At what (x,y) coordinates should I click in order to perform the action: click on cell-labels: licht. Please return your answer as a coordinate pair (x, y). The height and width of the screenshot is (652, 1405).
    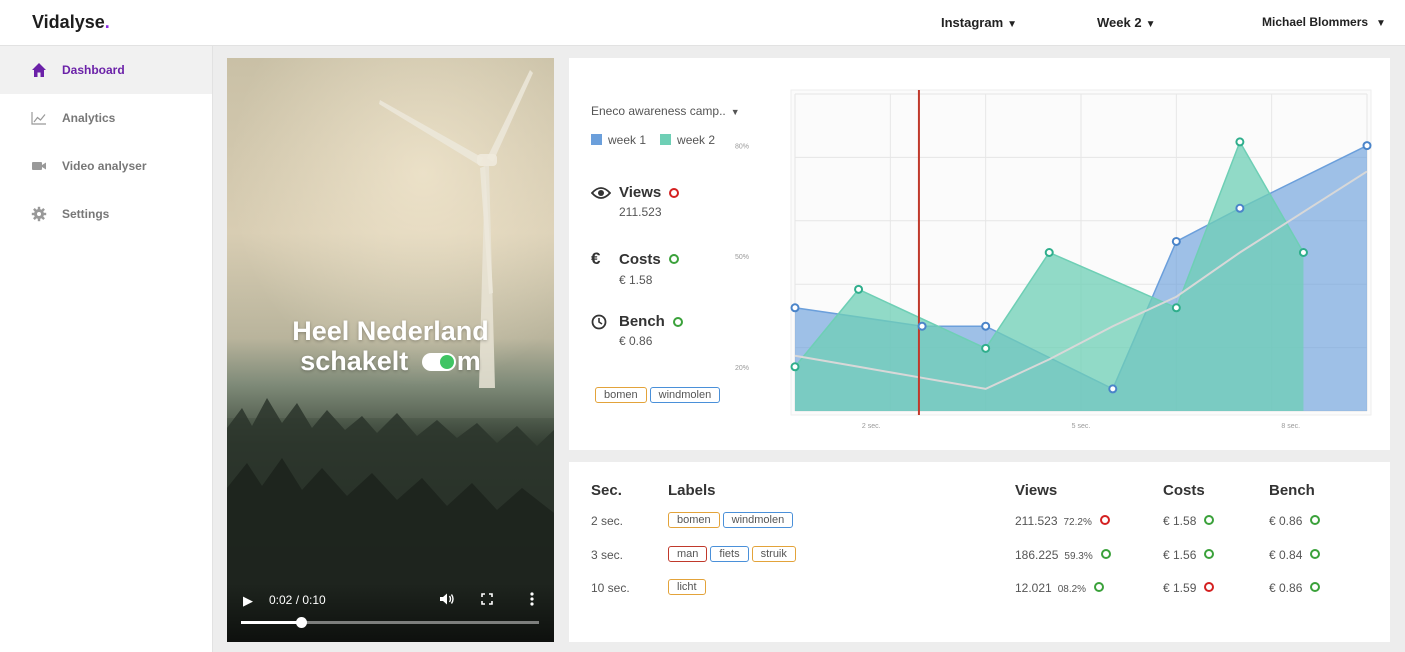
    Looking at the image, I should click on (688, 587).